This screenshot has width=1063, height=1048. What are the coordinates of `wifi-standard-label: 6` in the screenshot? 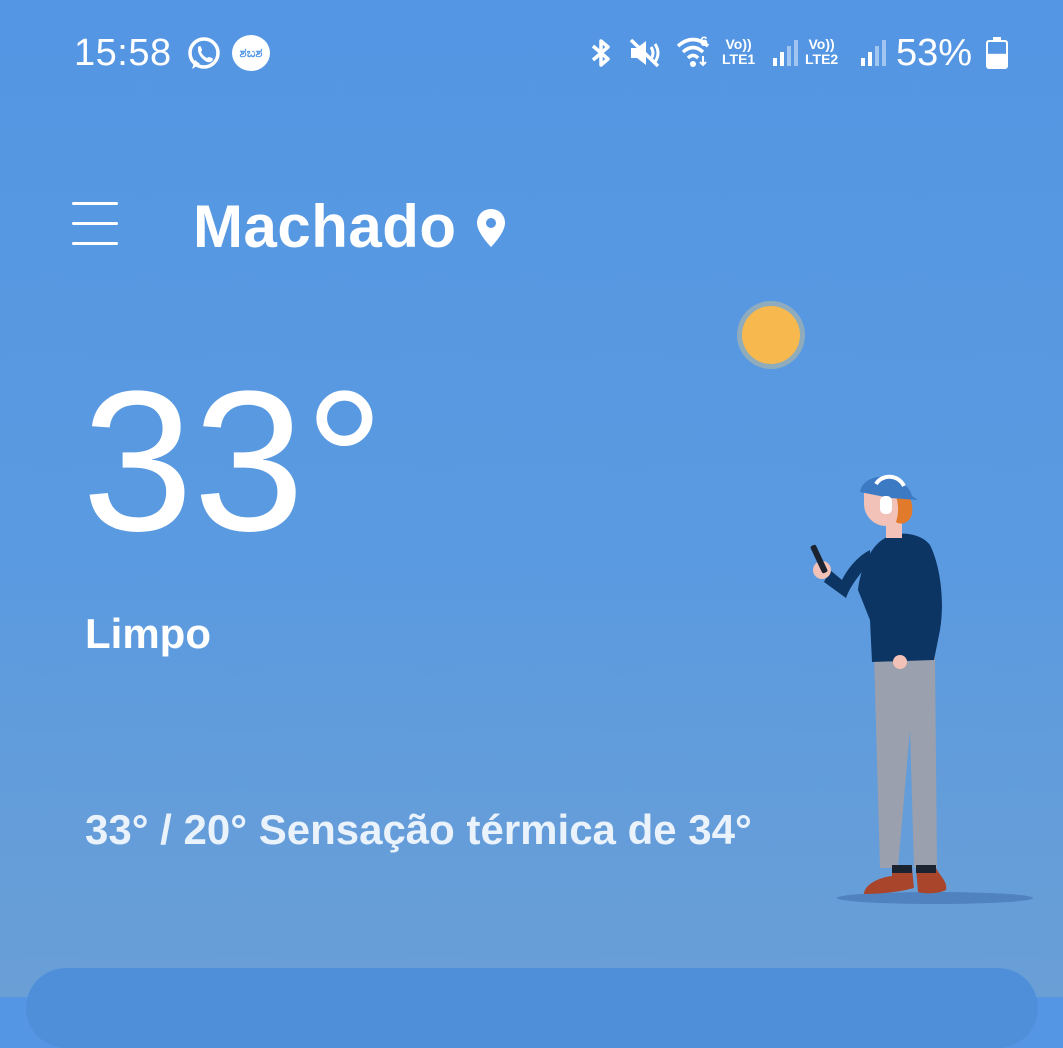 It's located at (704, 41).